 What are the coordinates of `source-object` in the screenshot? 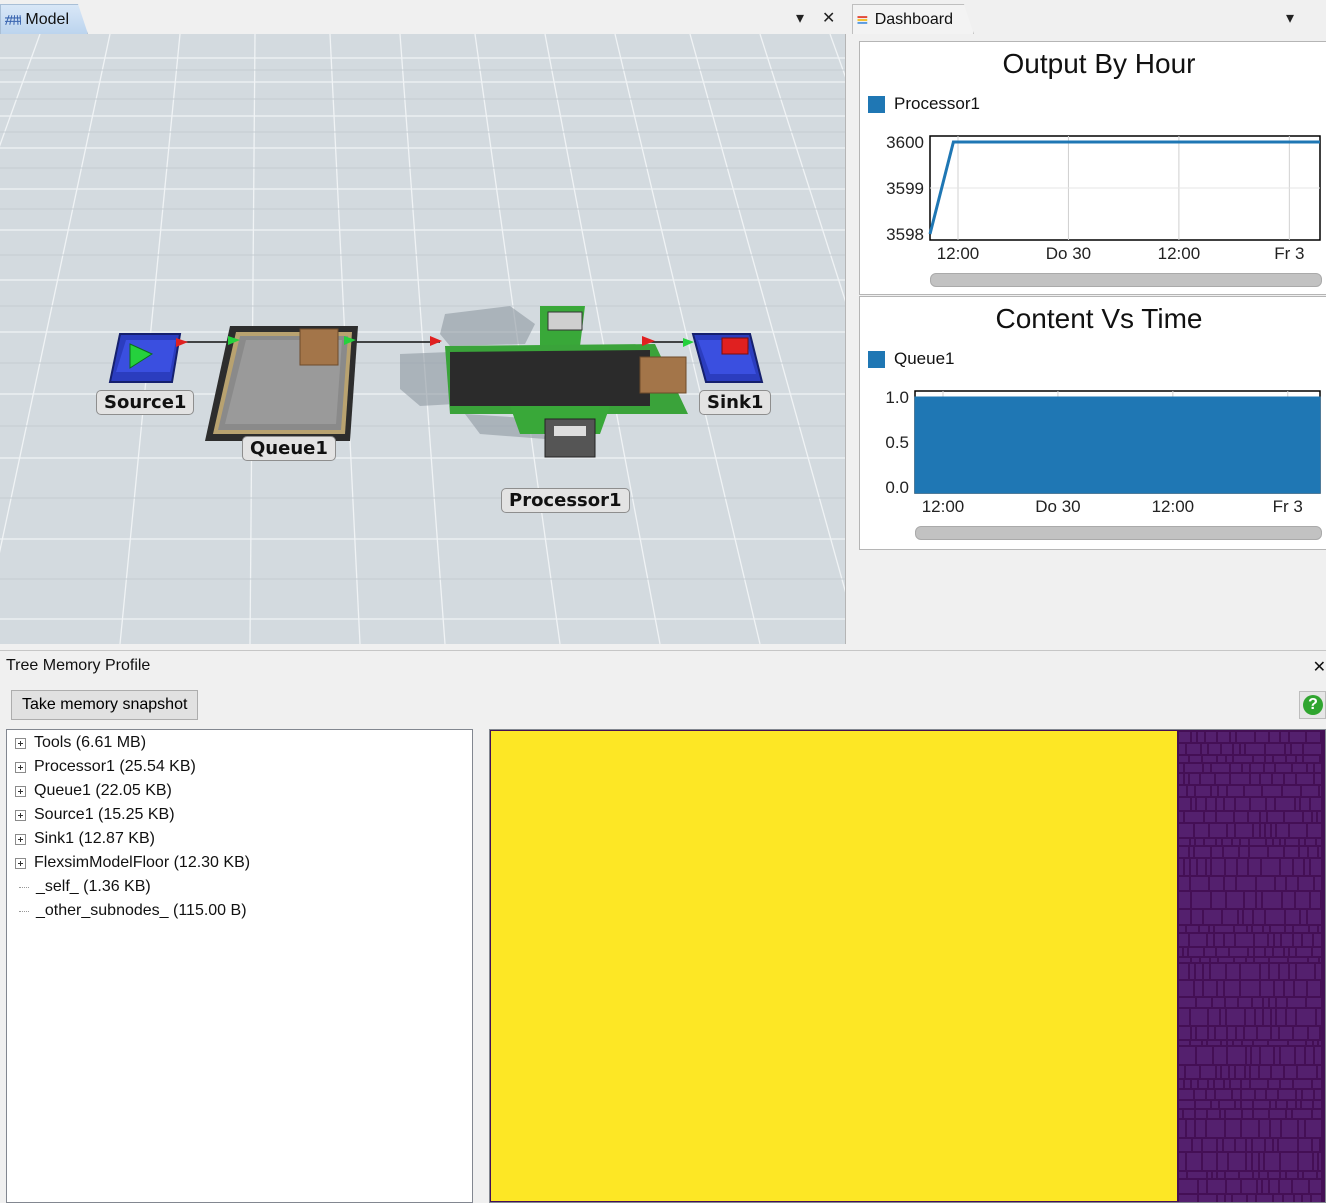 It's located at (148, 358).